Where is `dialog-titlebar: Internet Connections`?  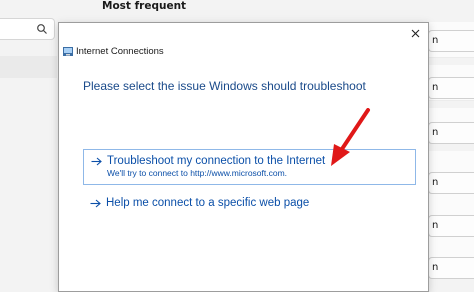
dialog-titlebar: Internet Connections is located at coordinates (243, 40).